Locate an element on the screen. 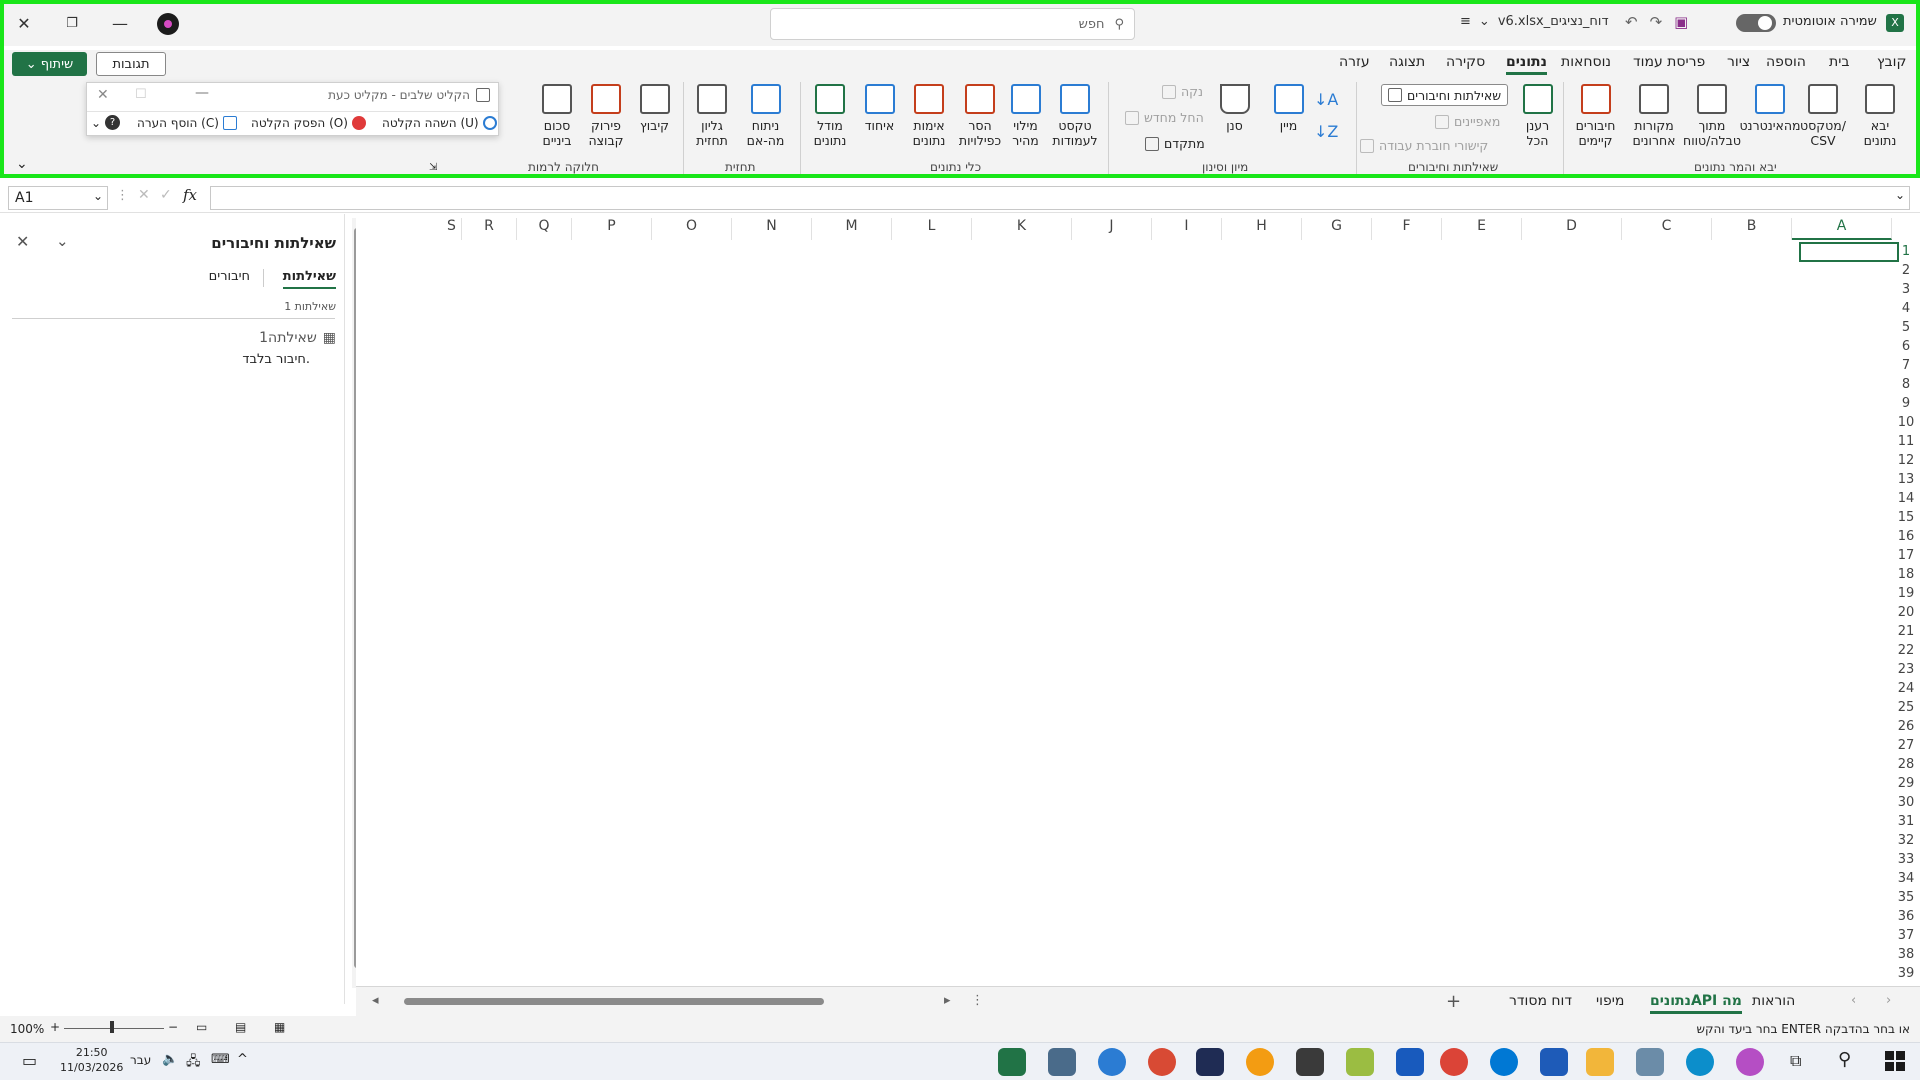 This screenshot has height=1080, width=1920. steps-recorder-app-icon is located at coordinates (1062, 1062).